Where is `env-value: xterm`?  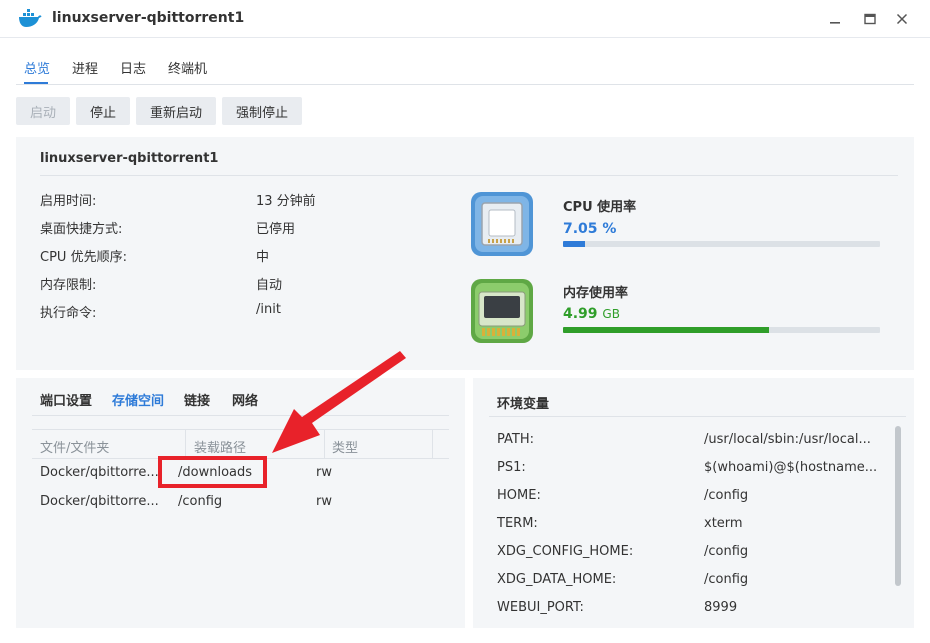
env-value: xterm is located at coordinates (723, 523).